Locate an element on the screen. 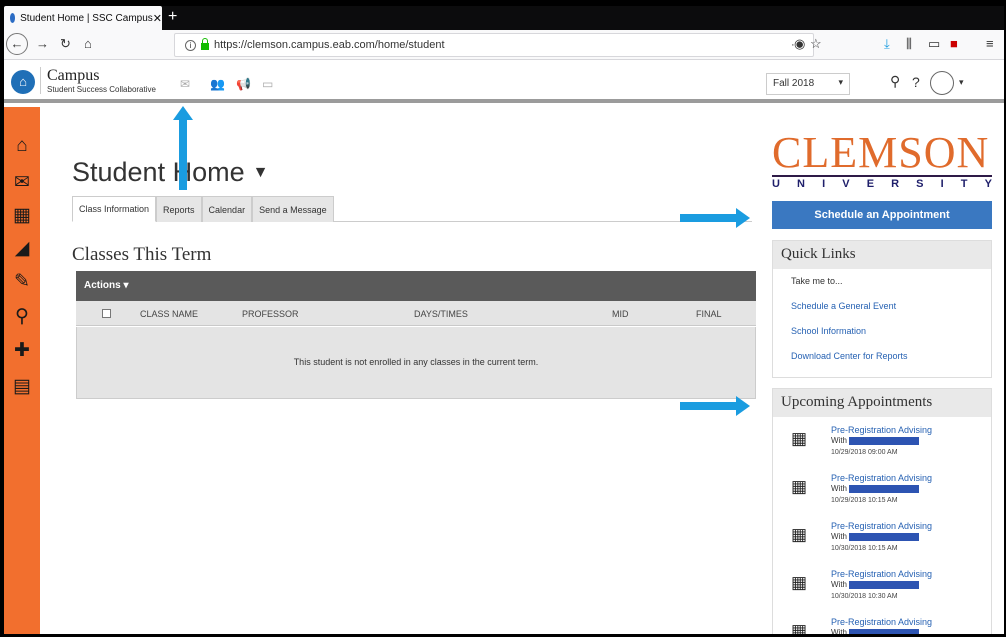 This screenshot has height=637, width=1006. user-menu-chevron-icon: ▾ is located at coordinates (961, 82).